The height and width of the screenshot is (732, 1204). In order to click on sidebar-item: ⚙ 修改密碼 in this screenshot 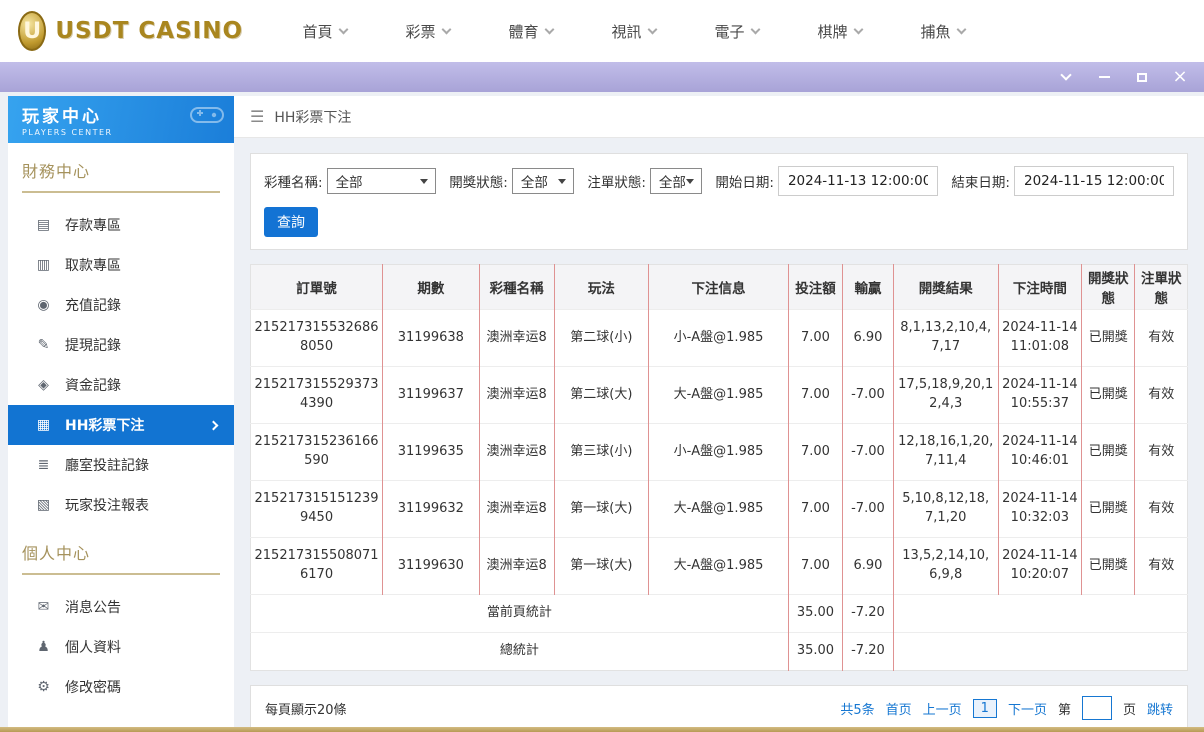, I will do `click(121, 687)`.